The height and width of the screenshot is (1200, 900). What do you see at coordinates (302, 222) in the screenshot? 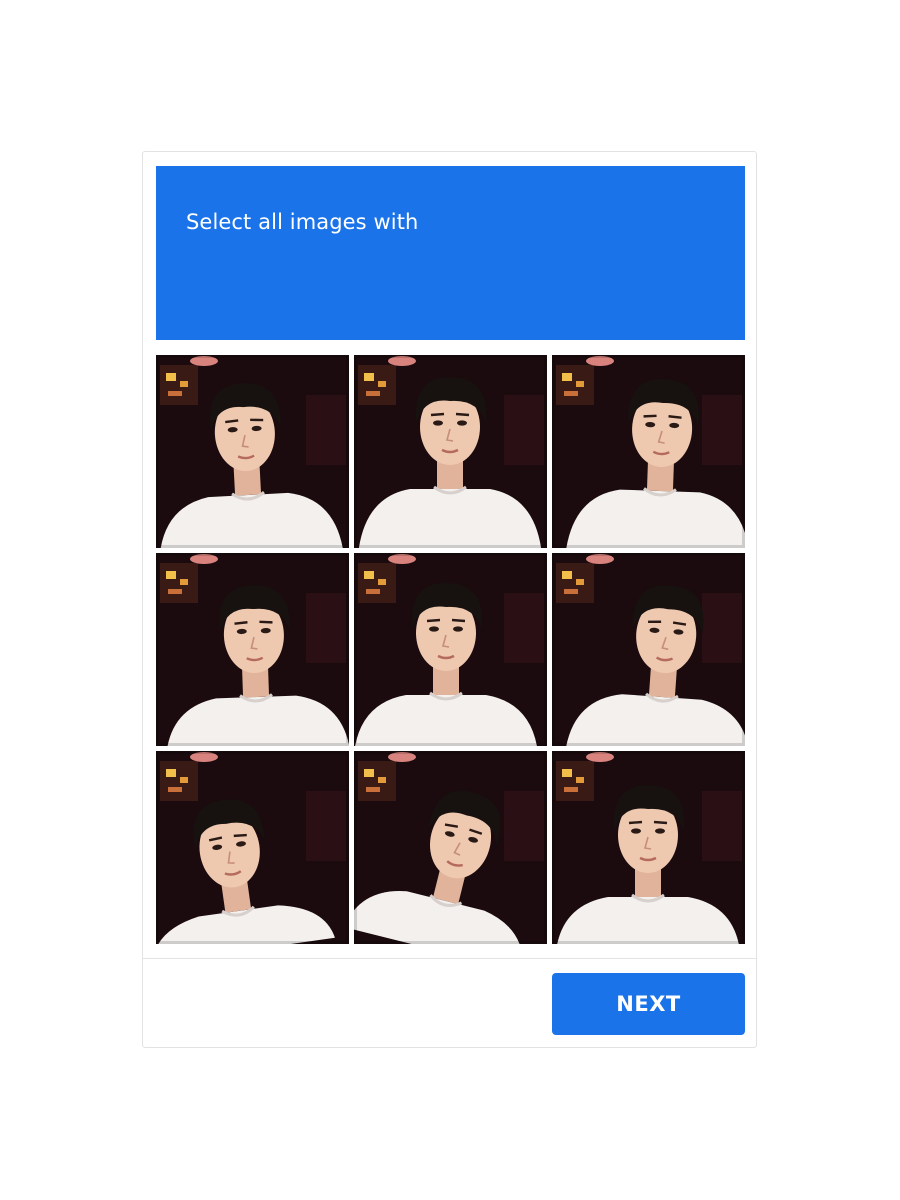
I see `challenge-prompt: Select all images with` at bounding box center [302, 222].